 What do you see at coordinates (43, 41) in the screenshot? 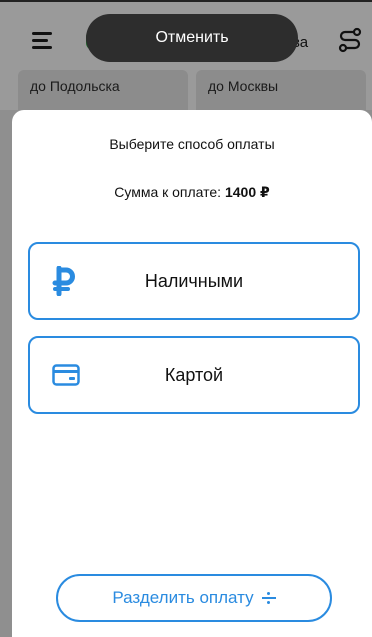
I see `menu-icon` at bounding box center [43, 41].